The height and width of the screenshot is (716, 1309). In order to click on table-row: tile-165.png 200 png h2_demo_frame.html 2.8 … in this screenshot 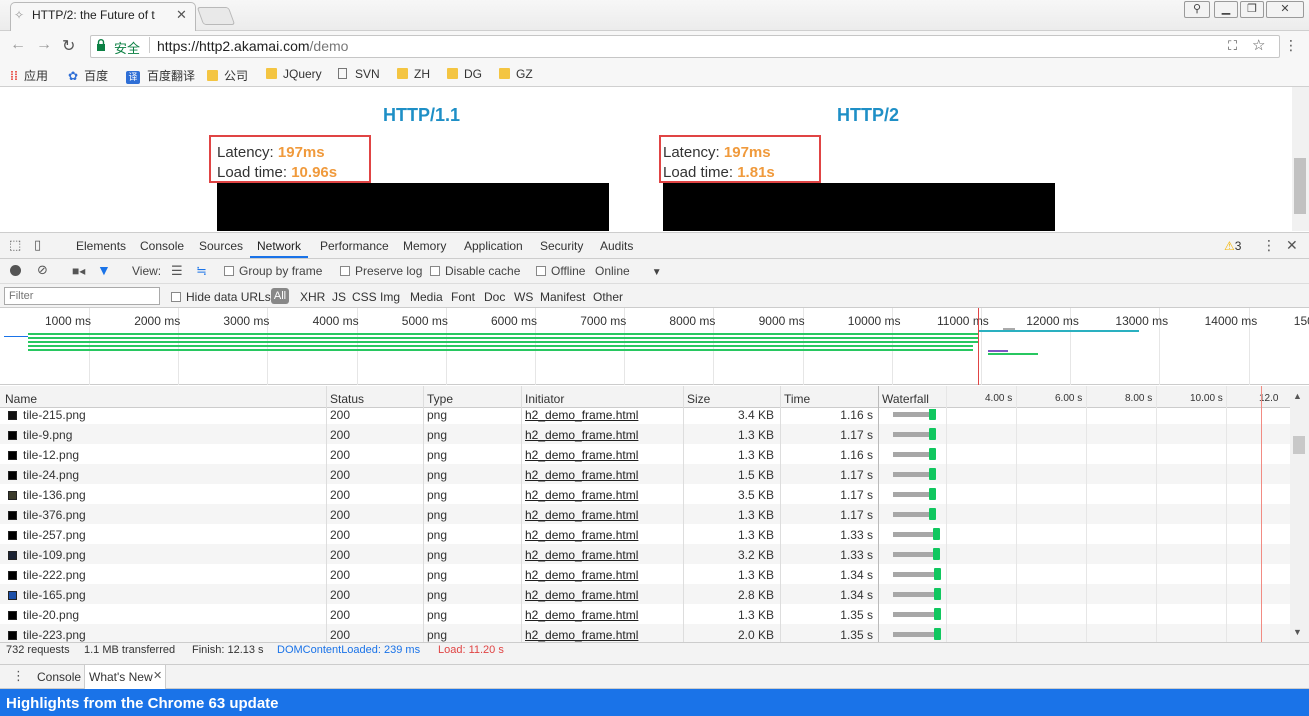, I will do `click(645, 594)`.